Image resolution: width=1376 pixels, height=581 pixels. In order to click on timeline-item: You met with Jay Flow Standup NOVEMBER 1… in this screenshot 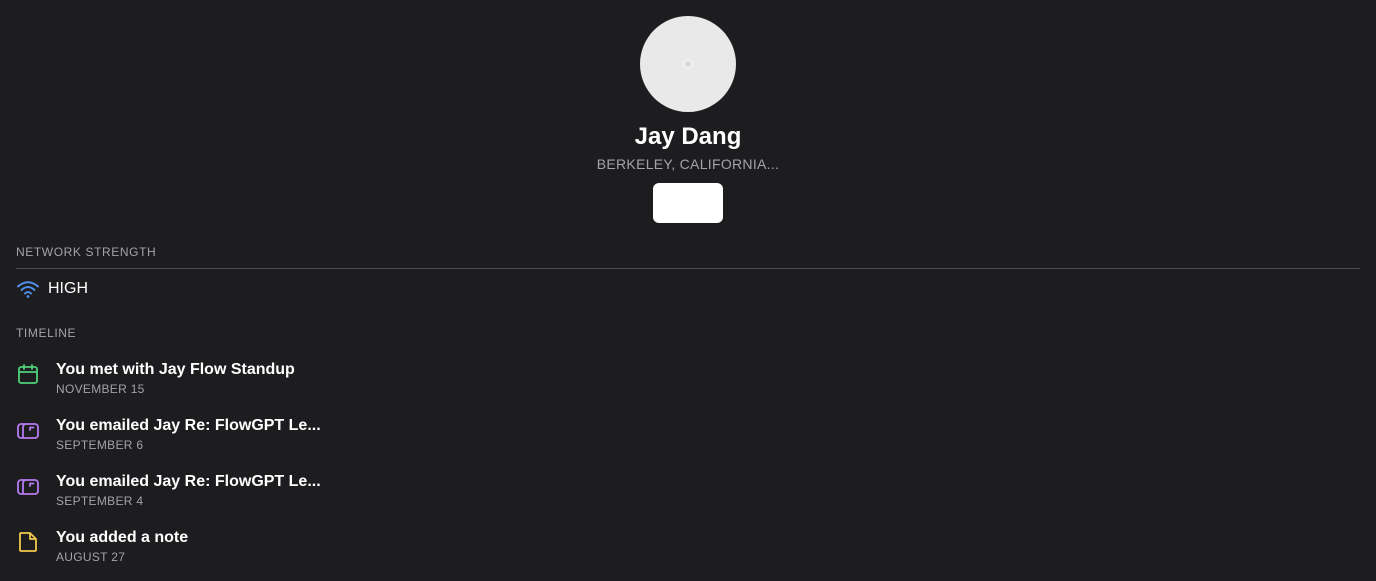, I will do `click(316, 386)`.